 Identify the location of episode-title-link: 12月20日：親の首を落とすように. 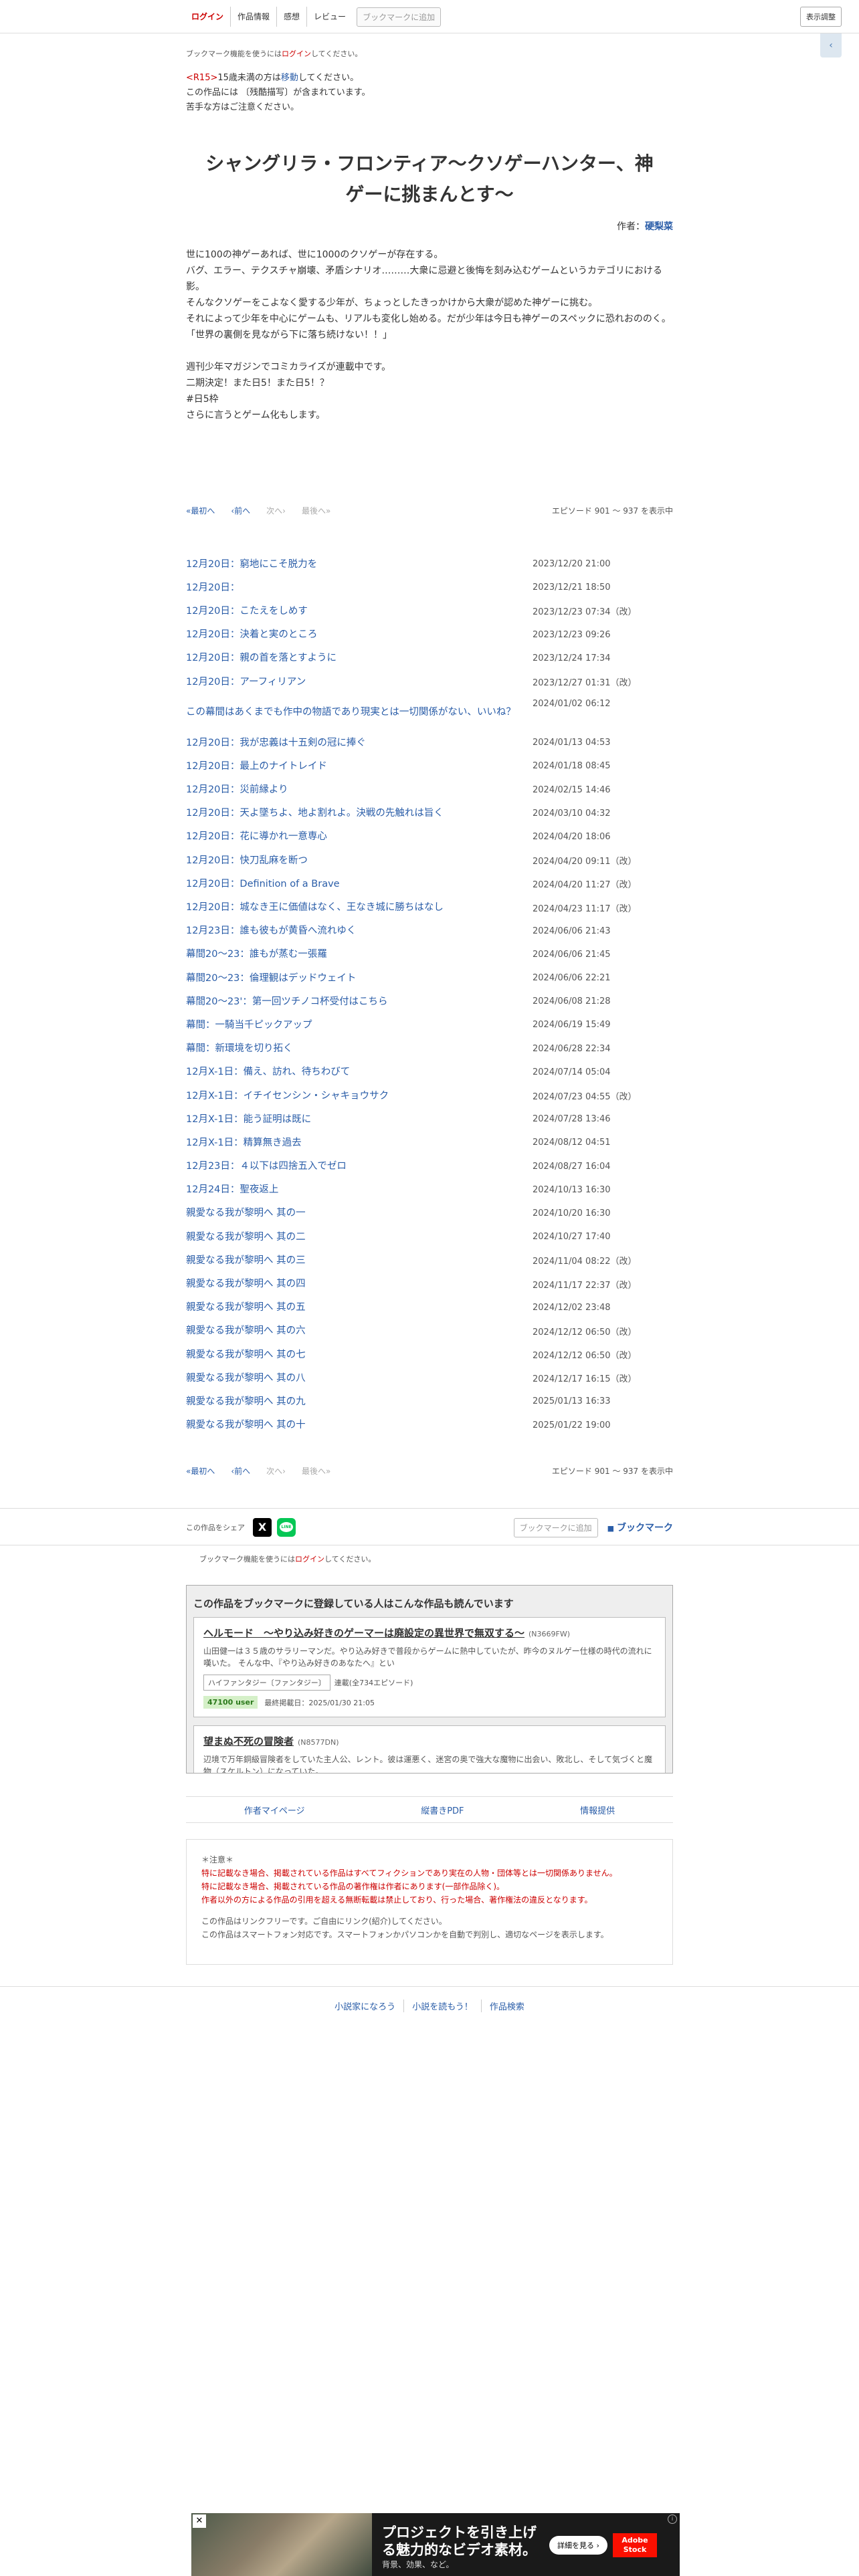
(360, 658).